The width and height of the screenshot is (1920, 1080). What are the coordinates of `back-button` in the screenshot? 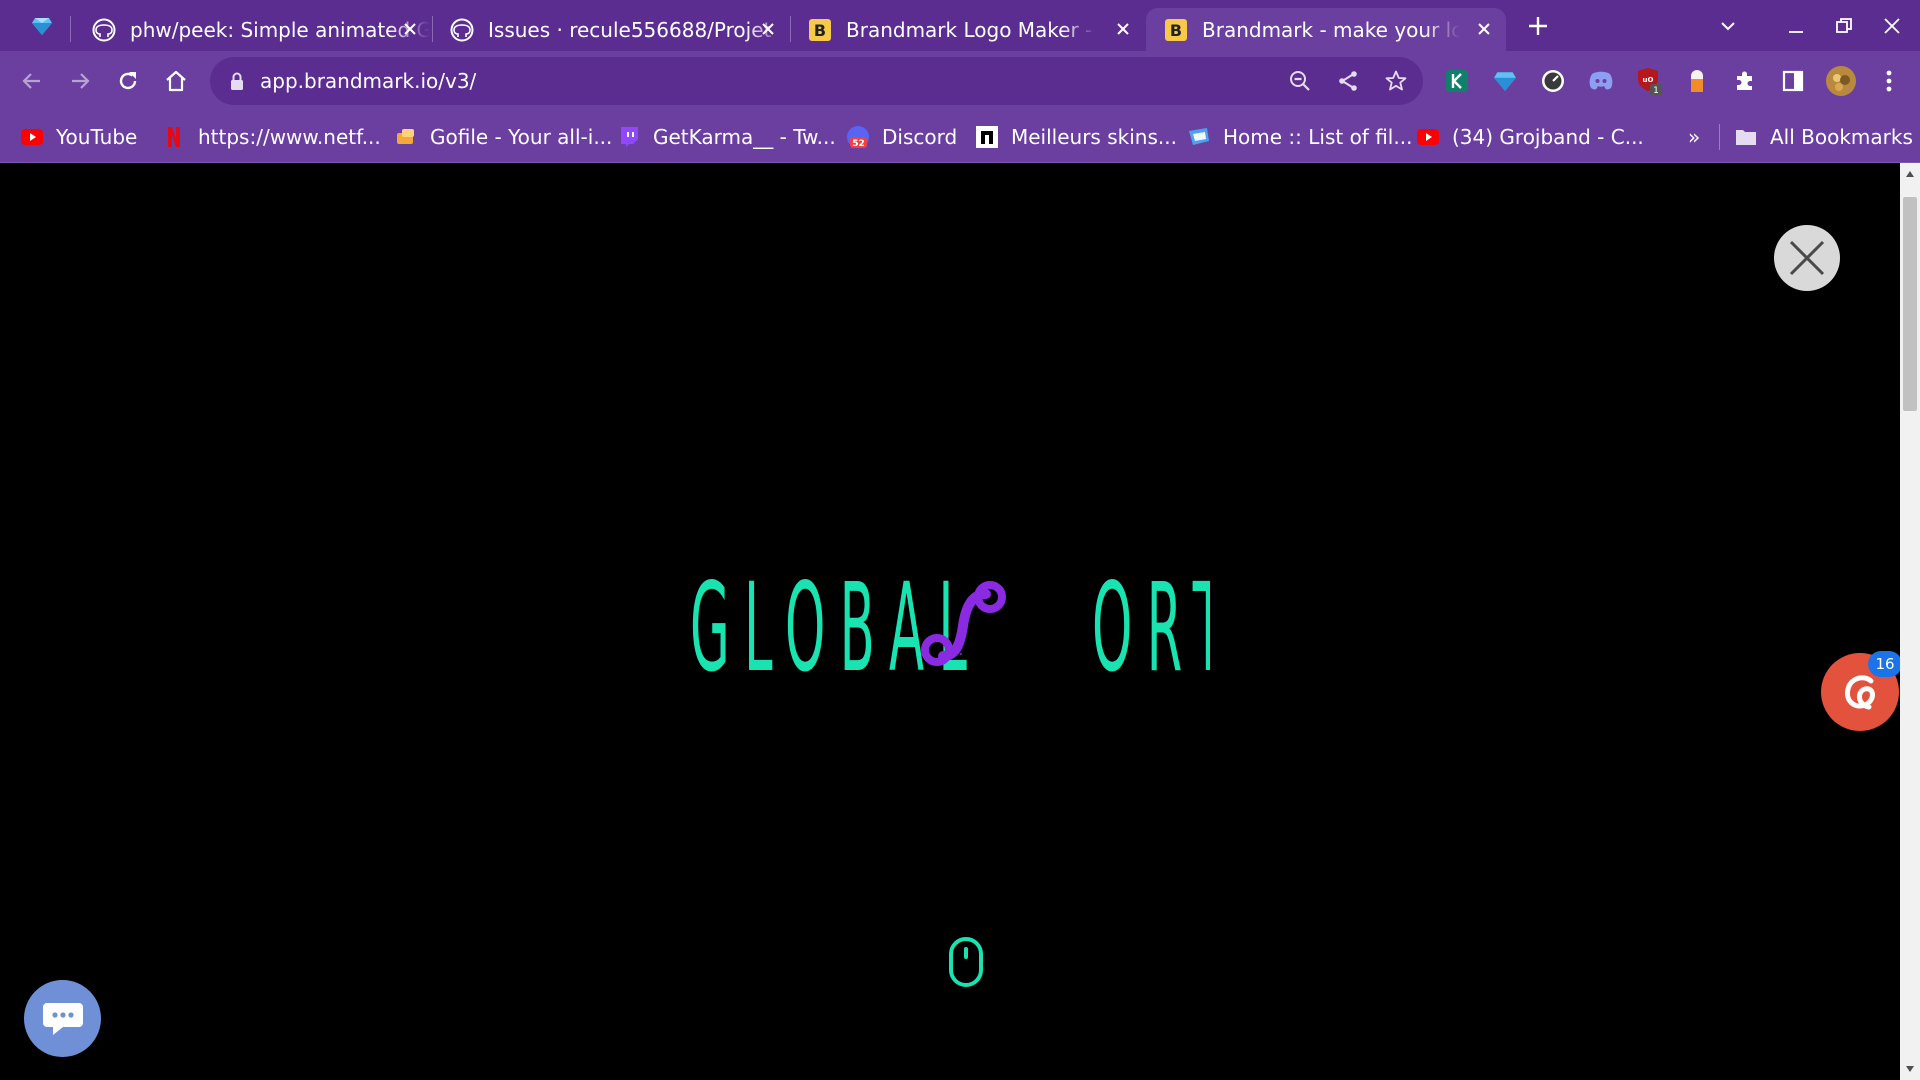 It's located at (32, 81).